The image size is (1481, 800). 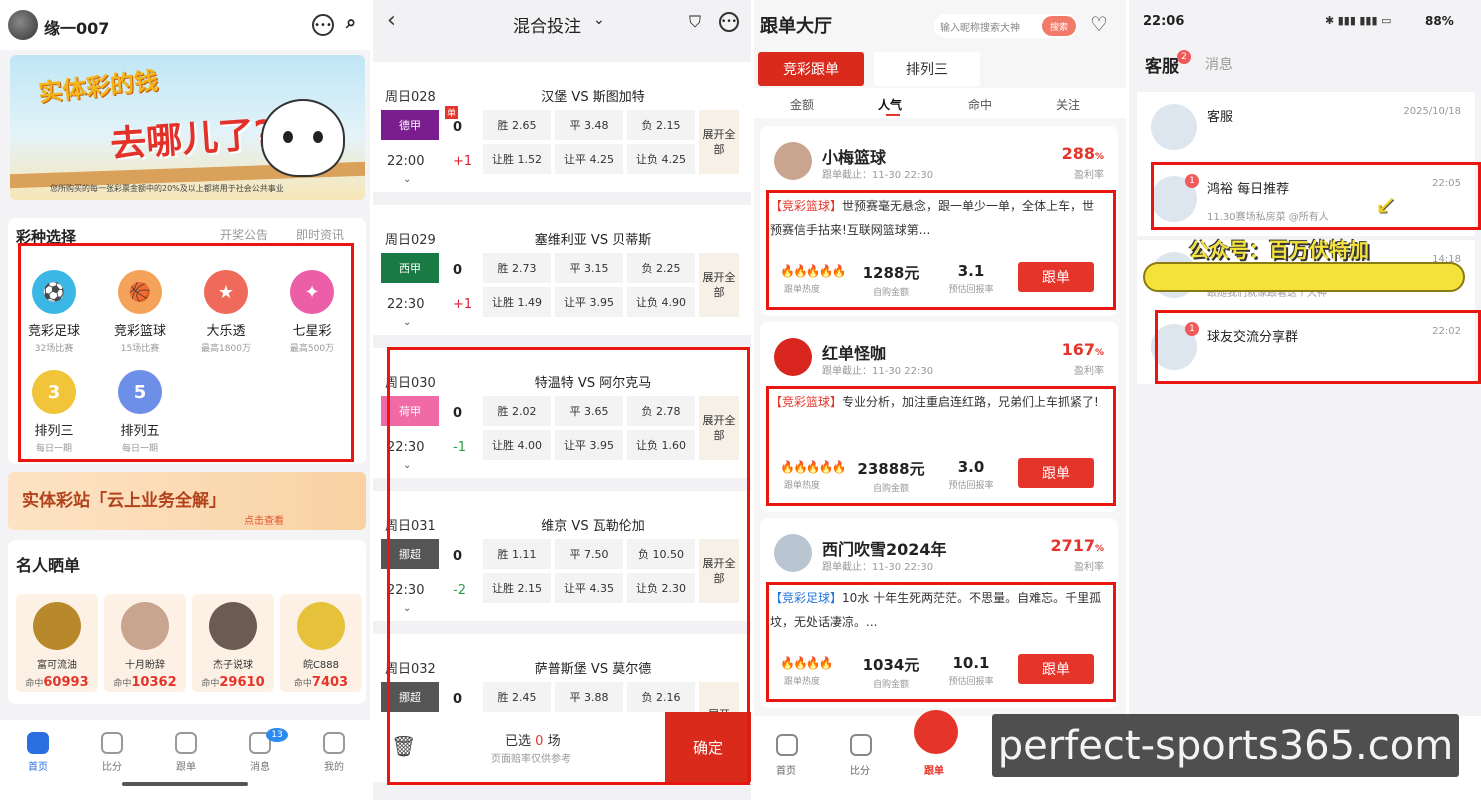 I want to click on user-avatar, so click(x=23, y=25).